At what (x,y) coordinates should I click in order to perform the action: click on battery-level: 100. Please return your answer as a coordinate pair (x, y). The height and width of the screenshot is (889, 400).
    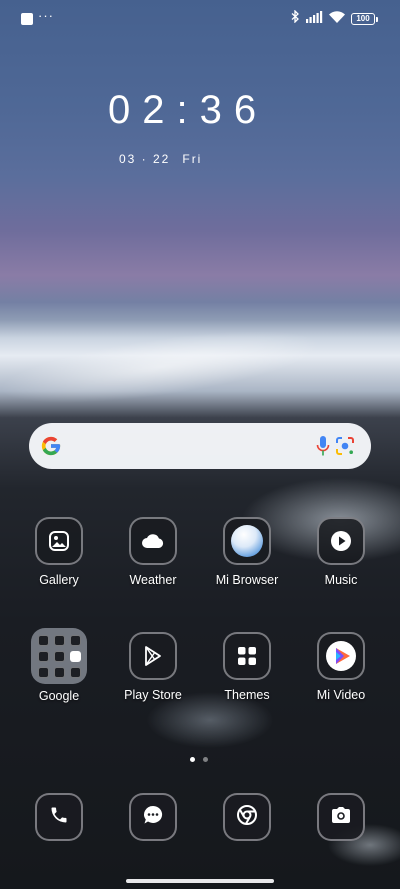
    Looking at the image, I should click on (363, 19).